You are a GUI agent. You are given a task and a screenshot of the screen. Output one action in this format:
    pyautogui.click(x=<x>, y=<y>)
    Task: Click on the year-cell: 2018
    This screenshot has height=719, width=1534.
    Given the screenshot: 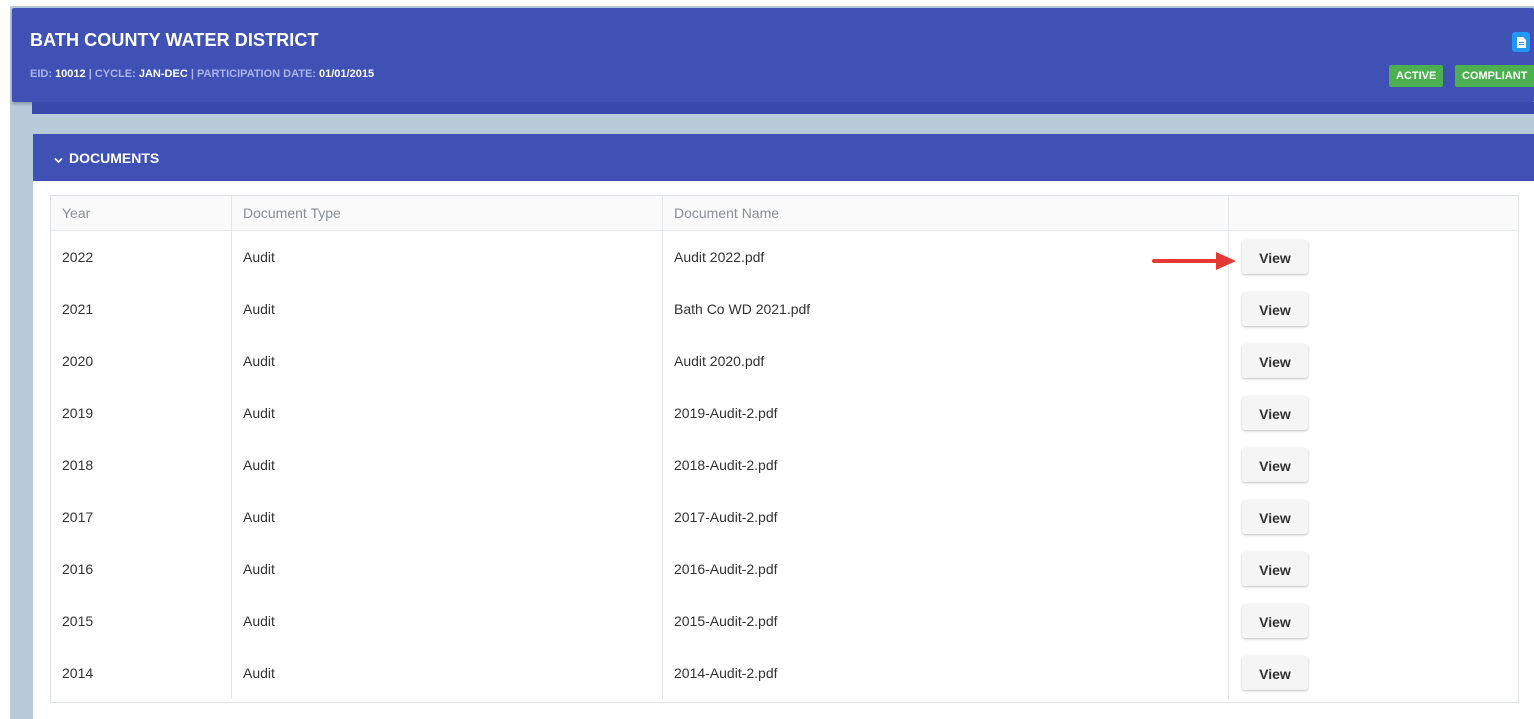 What is the action you would take?
    pyautogui.click(x=141, y=465)
    